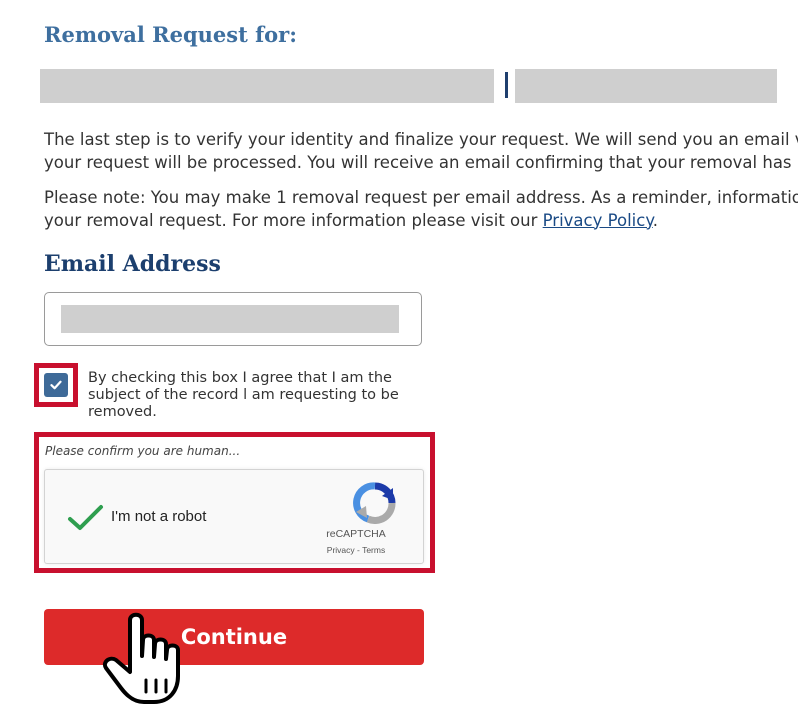  Describe the element at coordinates (159, 516) in the screenshot. I see `captcha-label: I'm not a robot` at that location.